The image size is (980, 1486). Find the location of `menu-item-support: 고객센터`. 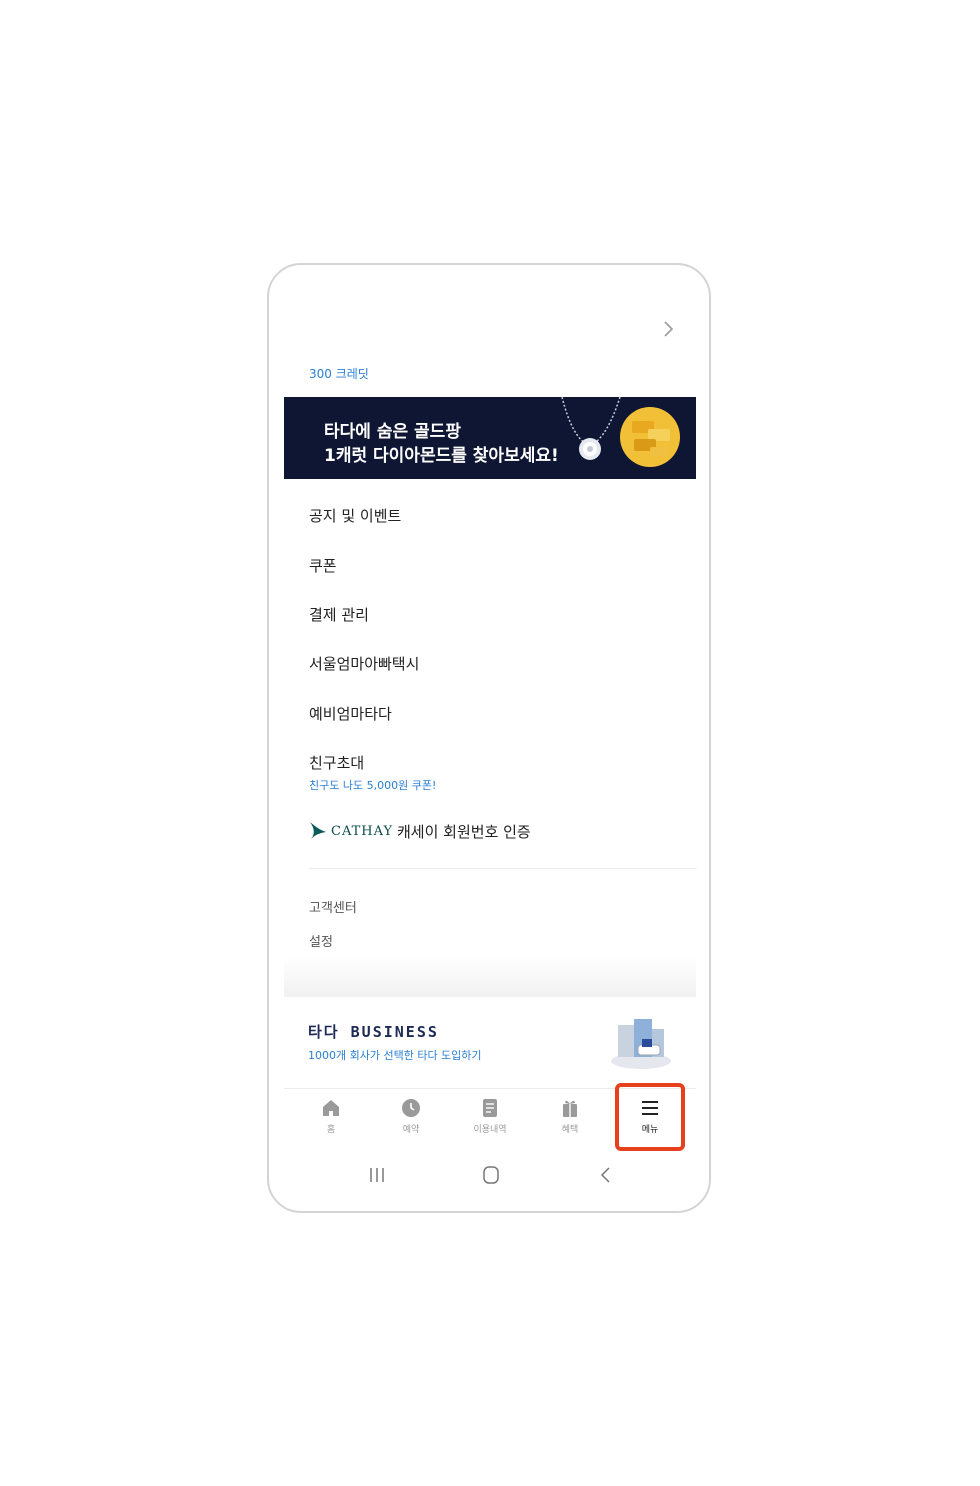

menu-item-support: 고객센터 is located at coordinates (333, 906).